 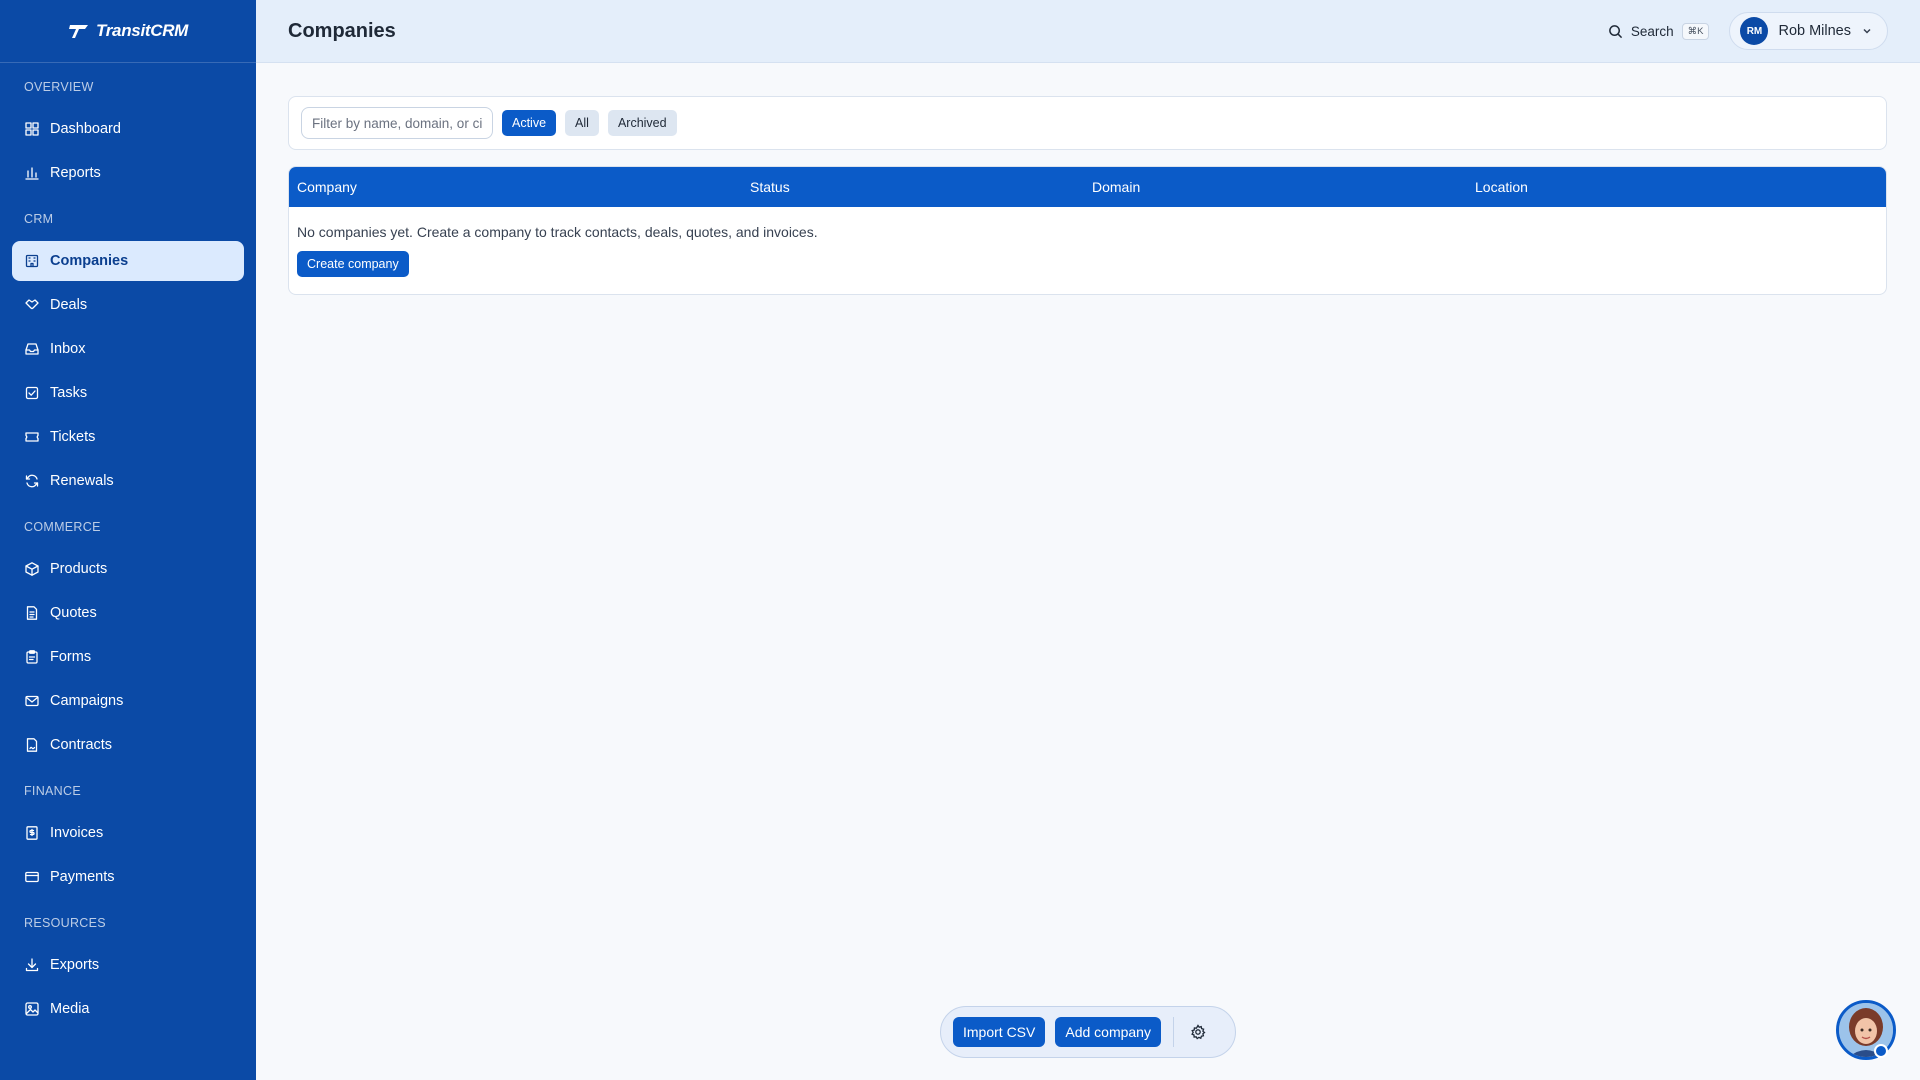 What do you see at coordinates (128, 393) in the screenshot?
I see `sidebar-item-tasks: Tasks` at bounding box center [128, 393].